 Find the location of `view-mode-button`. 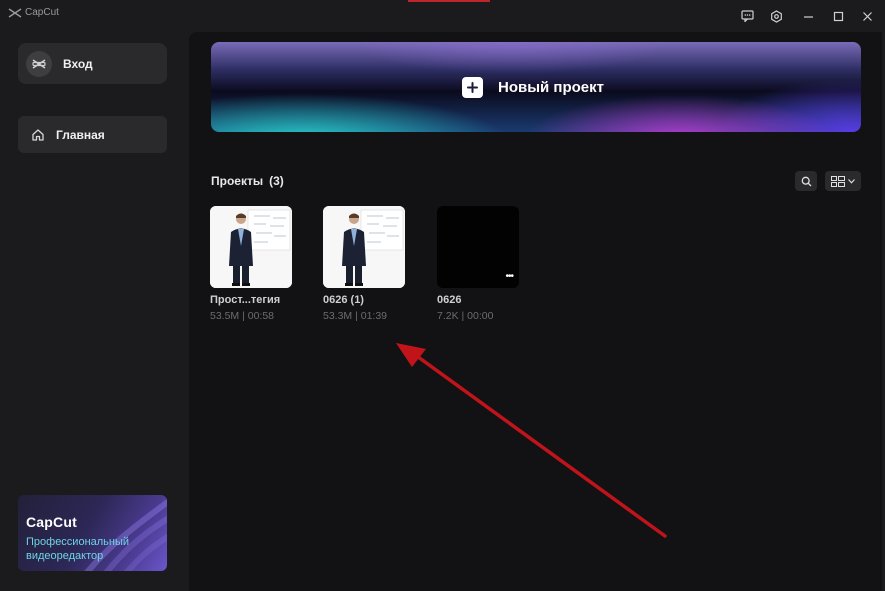

view-mode-button is located at coordinates (843, 181).